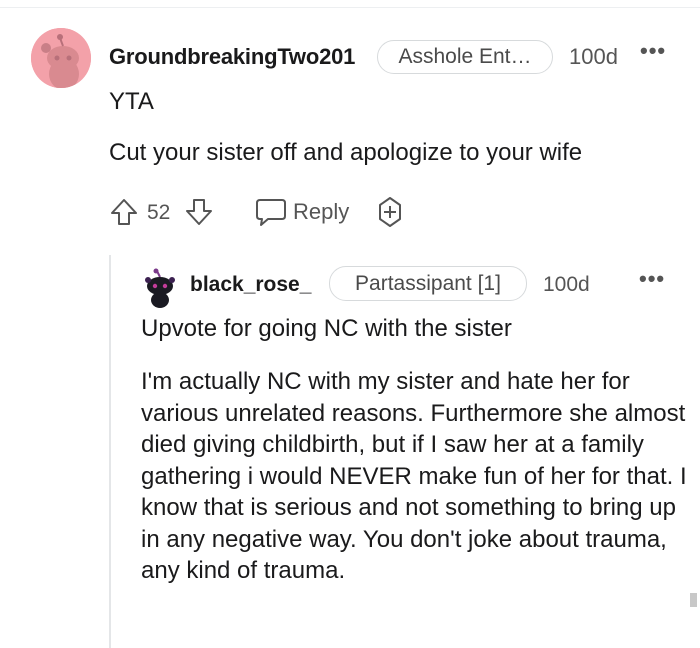  Describe the element at coordinates (131, 101) in the screenshot. I see `comment-body-line: YTA` at that location.